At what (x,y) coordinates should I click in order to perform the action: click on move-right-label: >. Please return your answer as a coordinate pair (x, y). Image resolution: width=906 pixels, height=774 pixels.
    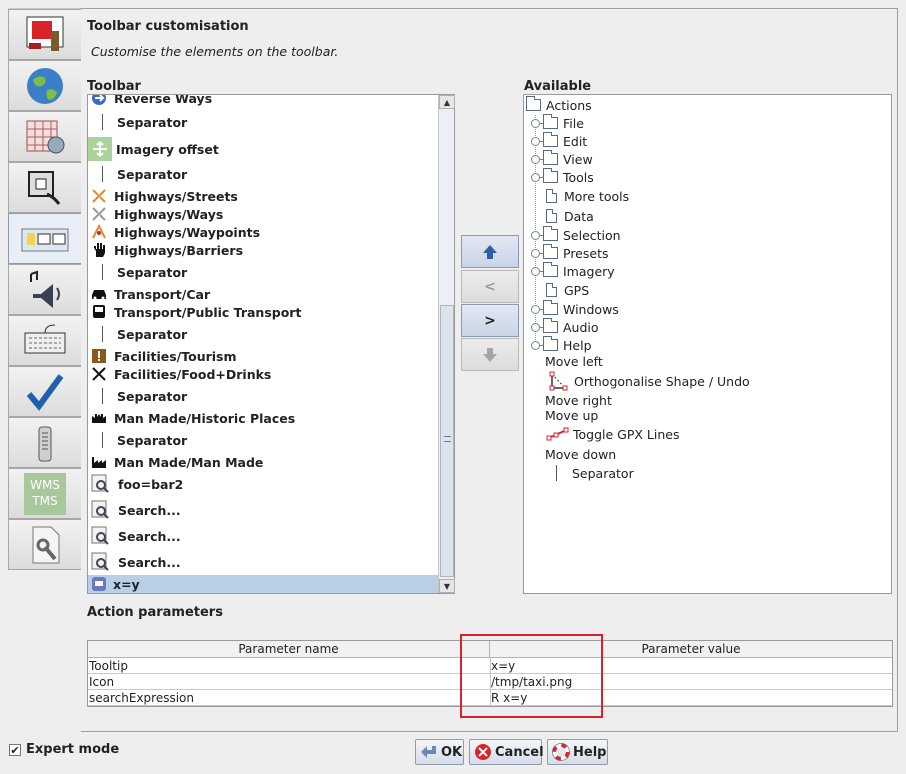
    Looking at the image, I should click on (490, 320).